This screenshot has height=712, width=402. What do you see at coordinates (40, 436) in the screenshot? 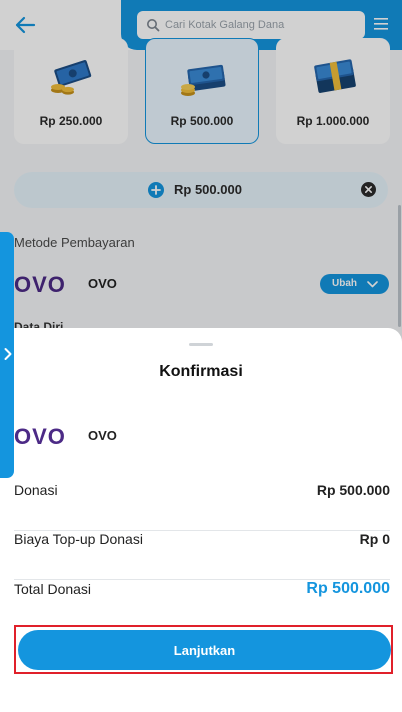
I see `ovo-logo: OVO` at bounding box center [40, 436].